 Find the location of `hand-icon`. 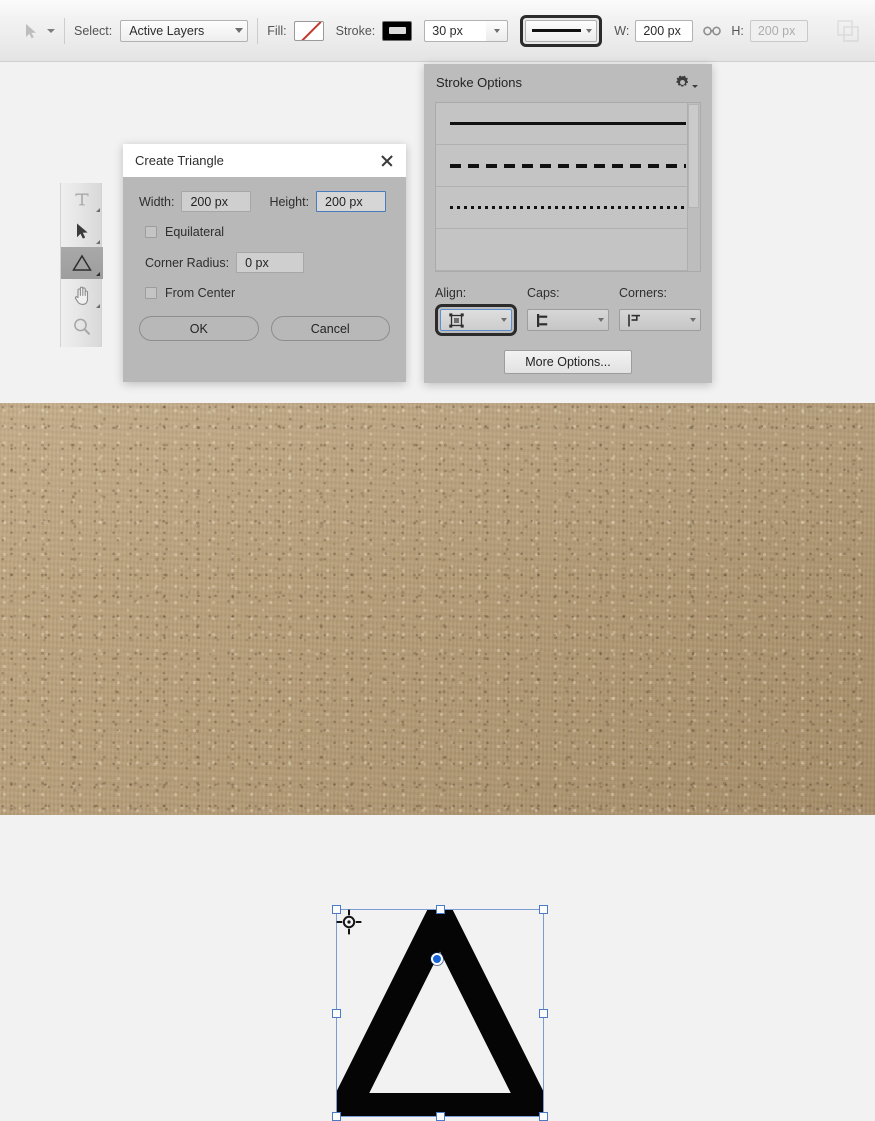

hand-icon is located at coordinates (81, 295).